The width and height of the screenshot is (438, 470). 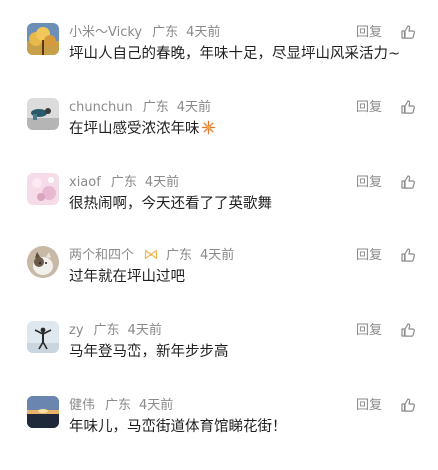 I want to click on comment-meta: xiaof 广东 4天前, so click(x=128, y=183).